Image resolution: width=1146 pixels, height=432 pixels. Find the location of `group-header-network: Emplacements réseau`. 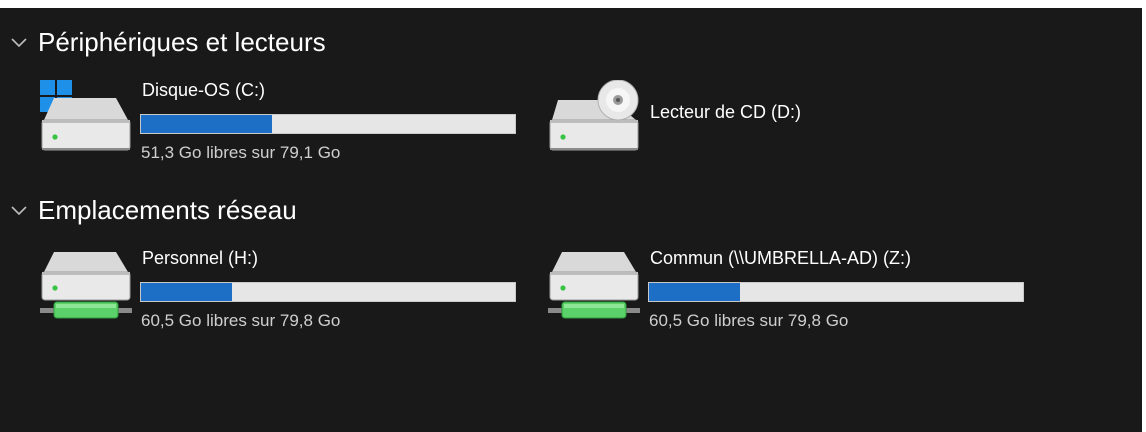

group-header-network: Emplacements réseau is located at coordinates (153, 210).